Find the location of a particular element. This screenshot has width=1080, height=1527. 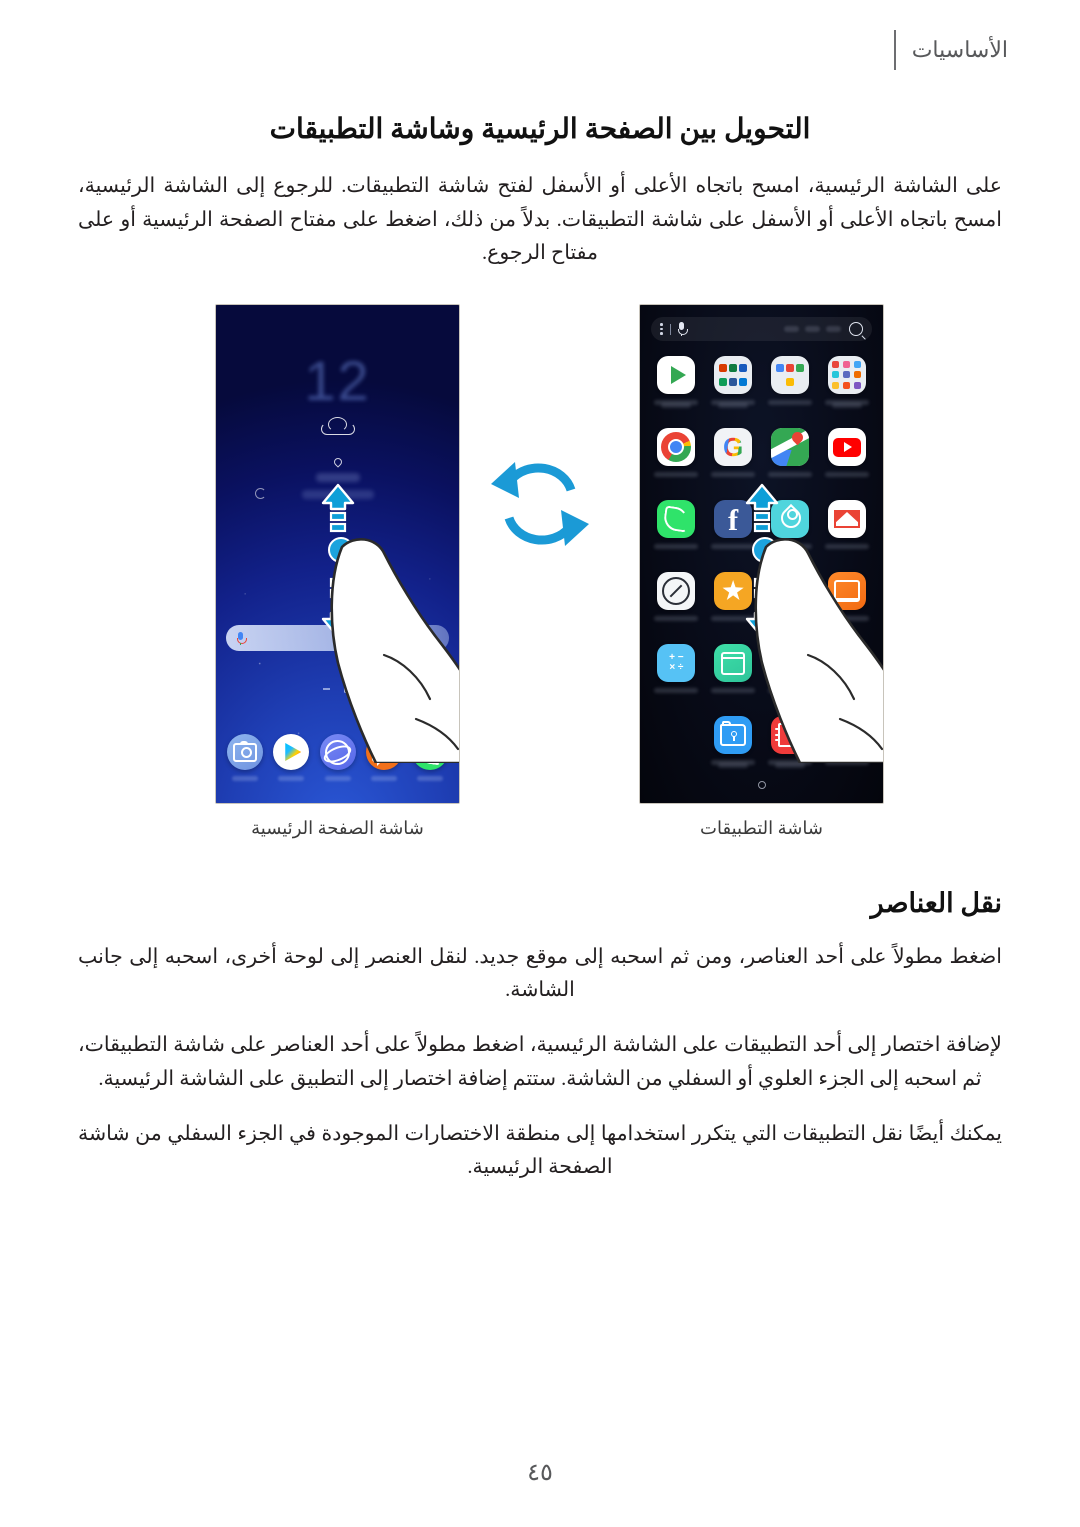

app-item-blue-app is located at coordinates (790, 605).